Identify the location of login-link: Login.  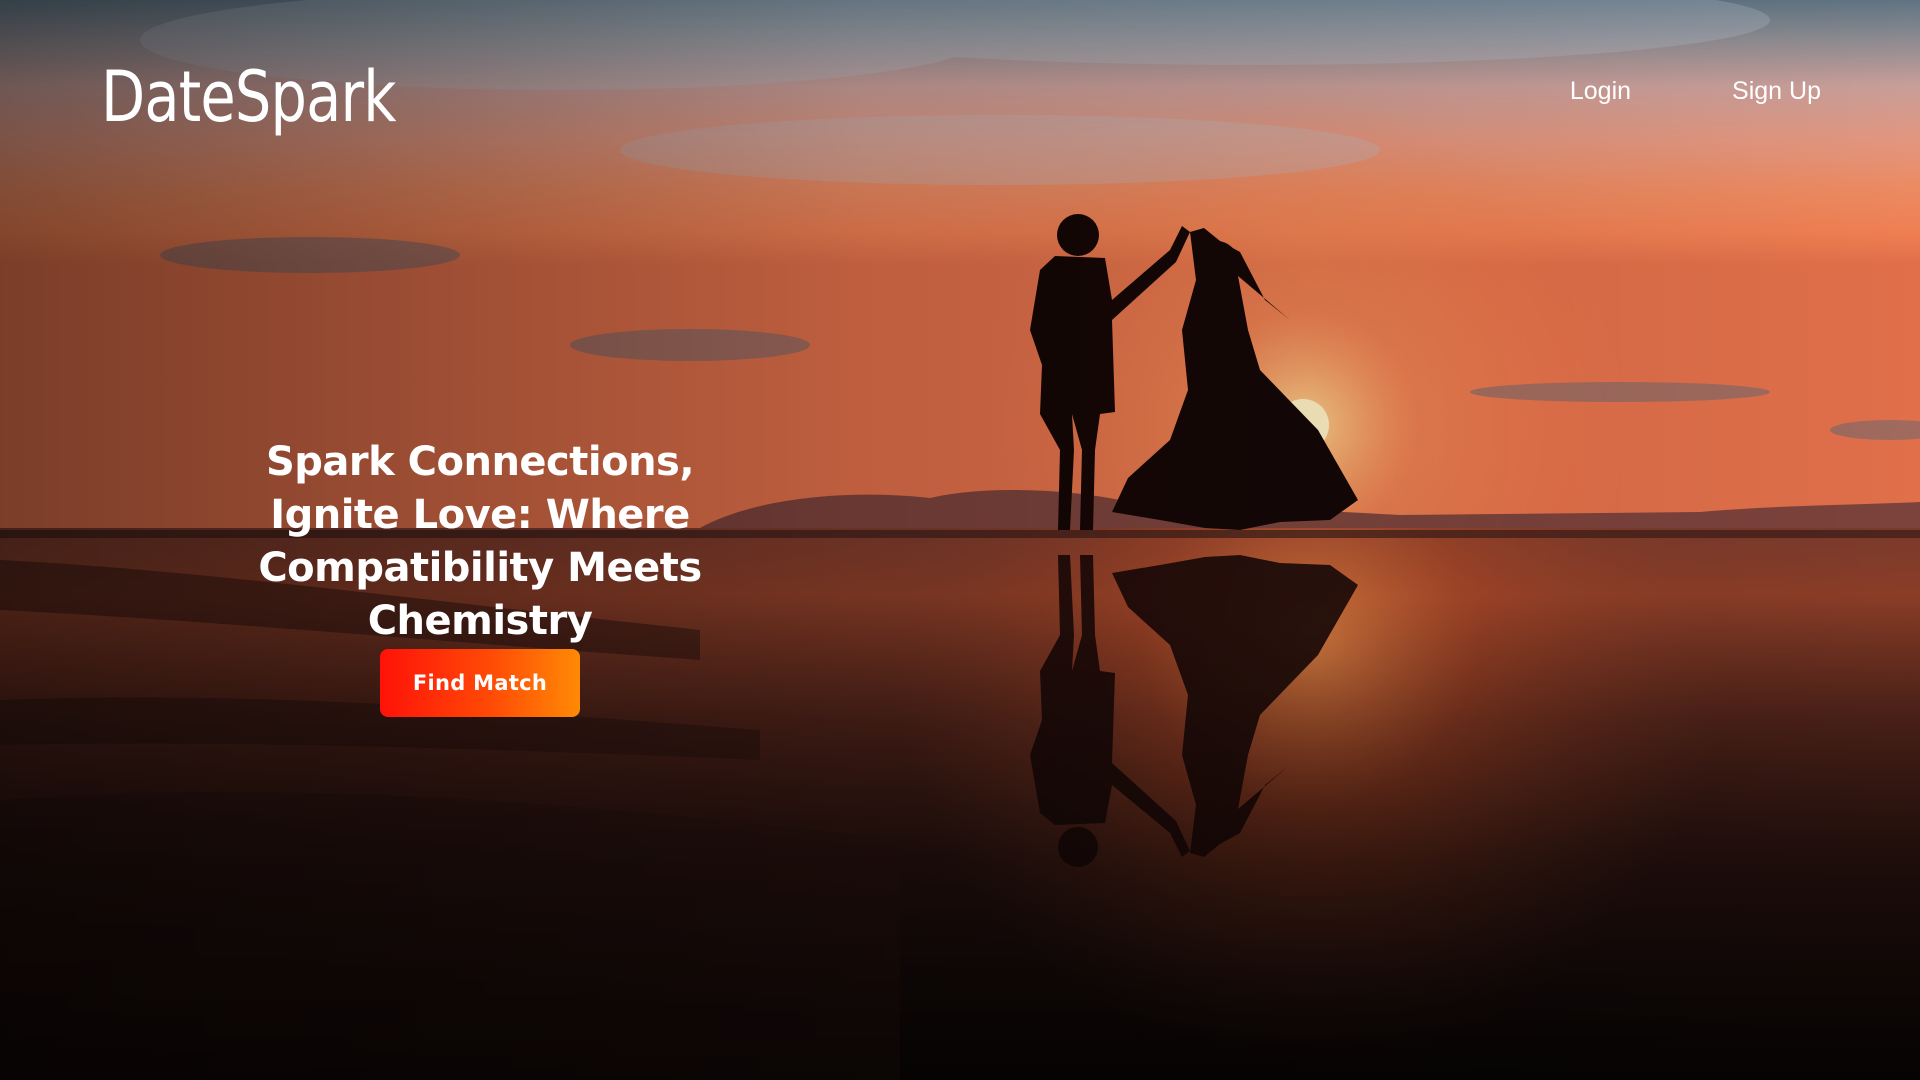
(1600, 91).